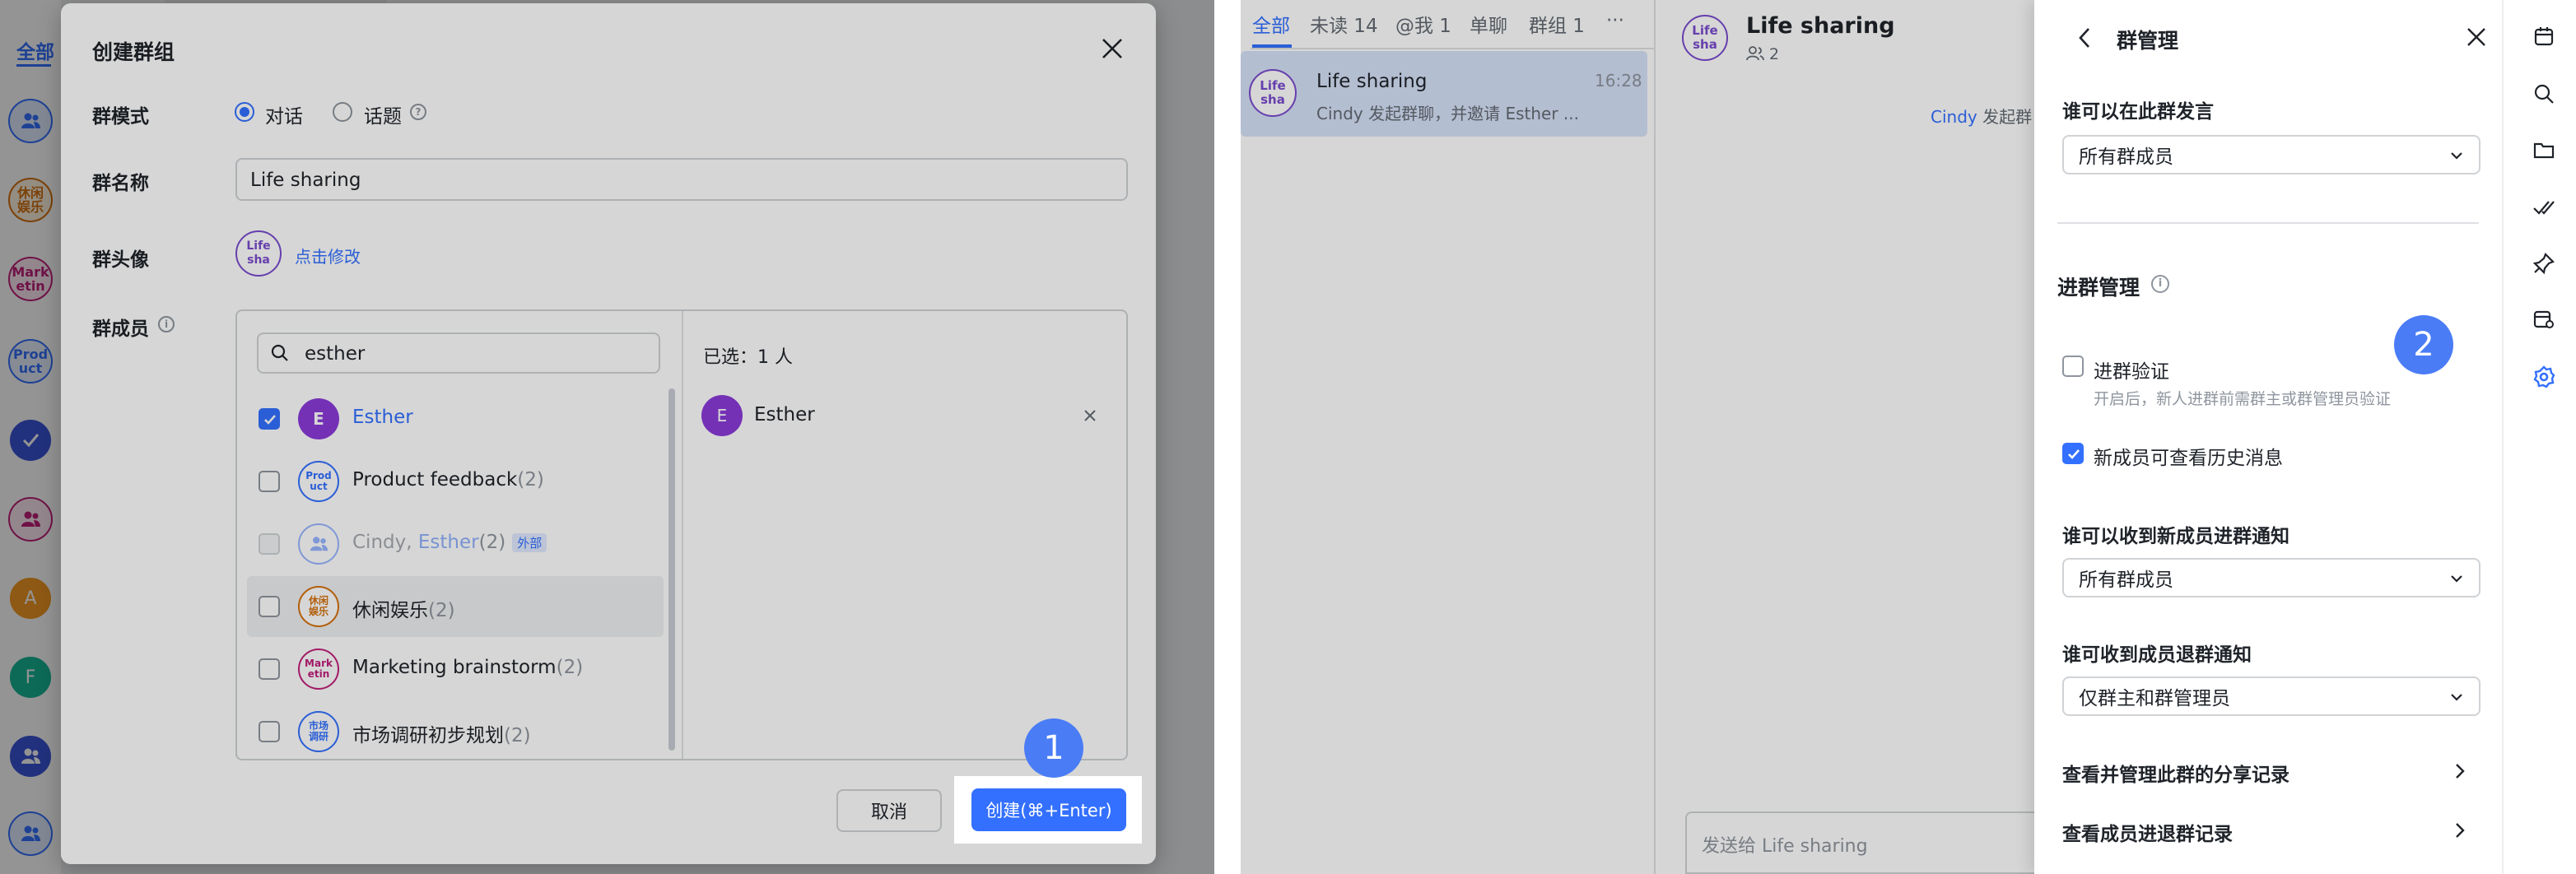 The width and height of the screenshot is (2576, 874). What do you see at coordinates (2073, 366) in the screenshot?
I see `join-verify-checkbox` at bounding box center [2073, 366].